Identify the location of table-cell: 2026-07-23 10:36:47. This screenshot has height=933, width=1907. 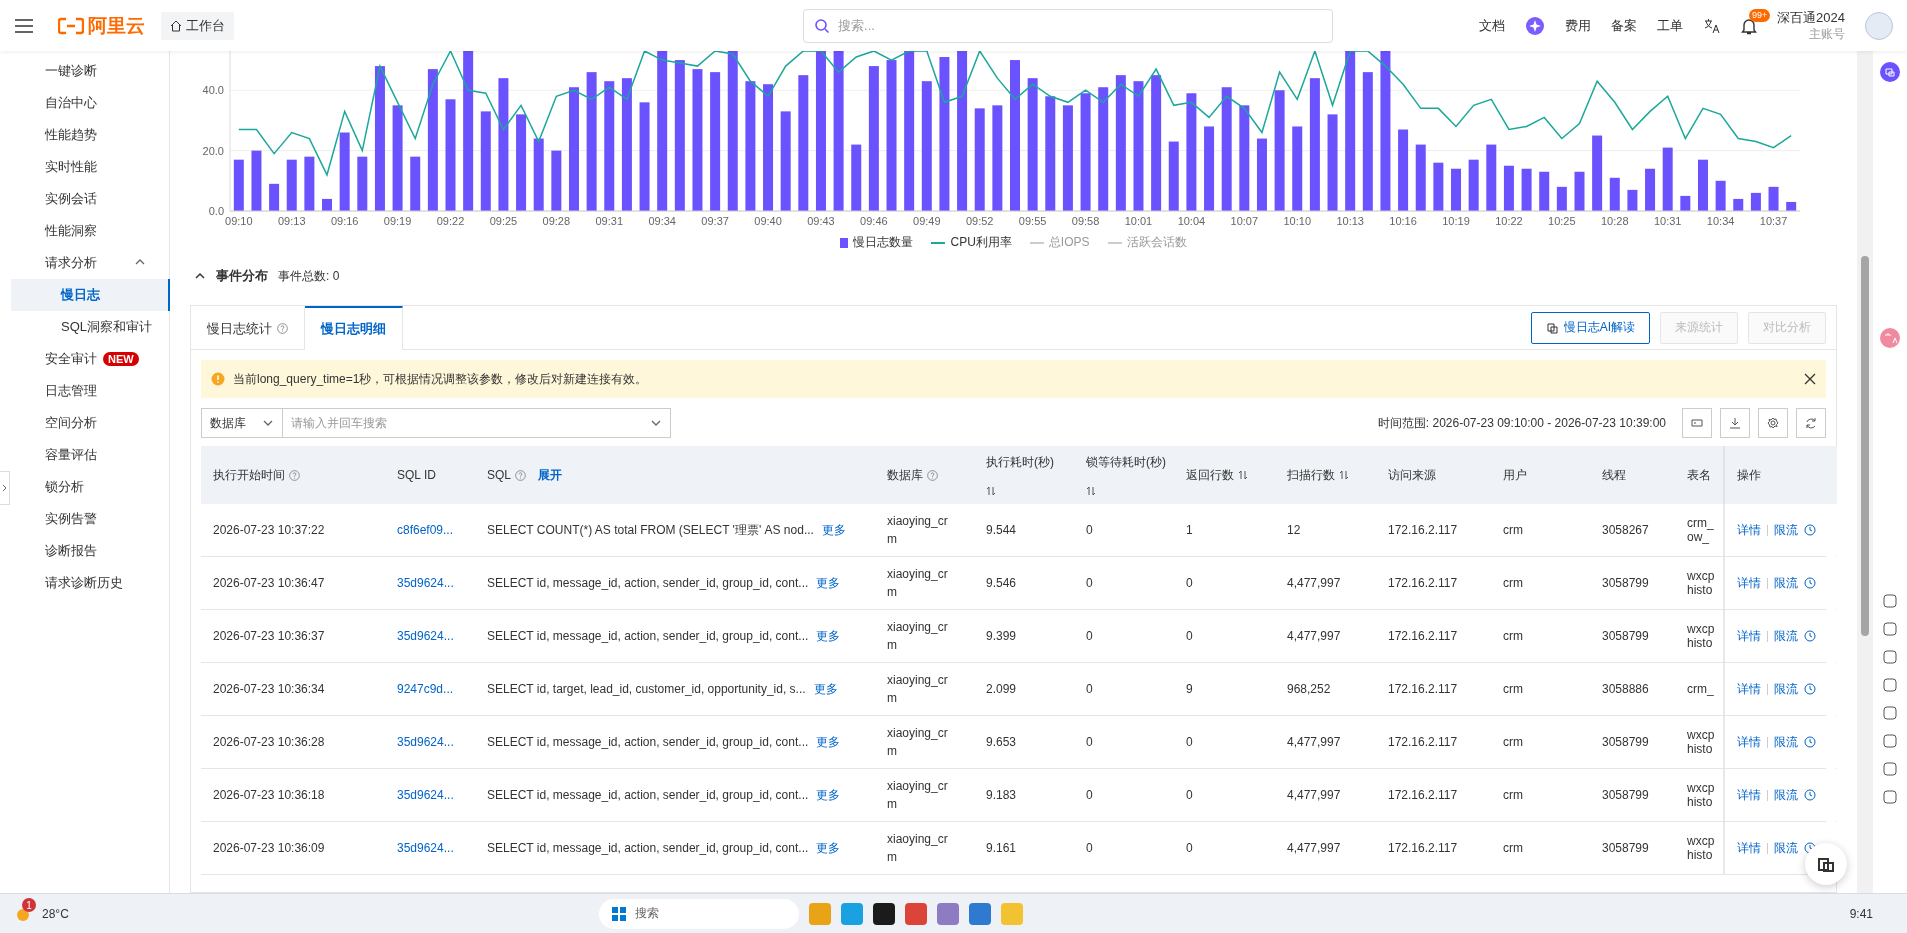
(269, 583).